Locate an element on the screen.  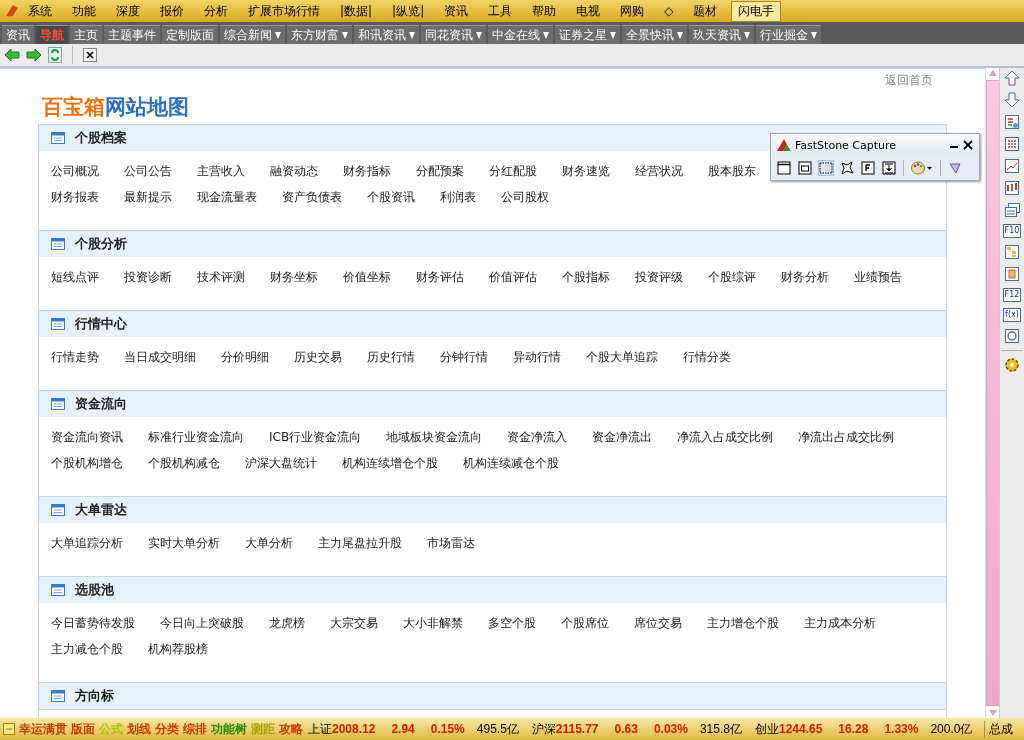
nav-tab: 主题事件 is located at coordinates (132, 34).